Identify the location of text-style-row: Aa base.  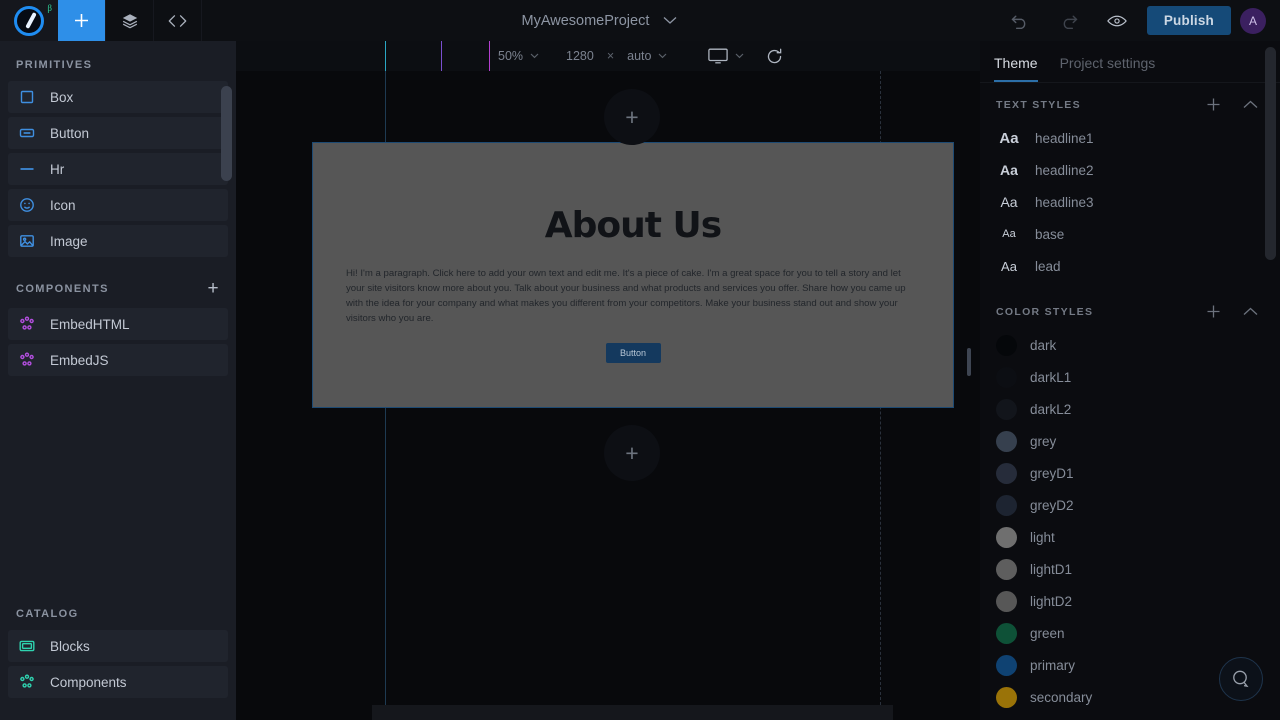
(1130, 234).